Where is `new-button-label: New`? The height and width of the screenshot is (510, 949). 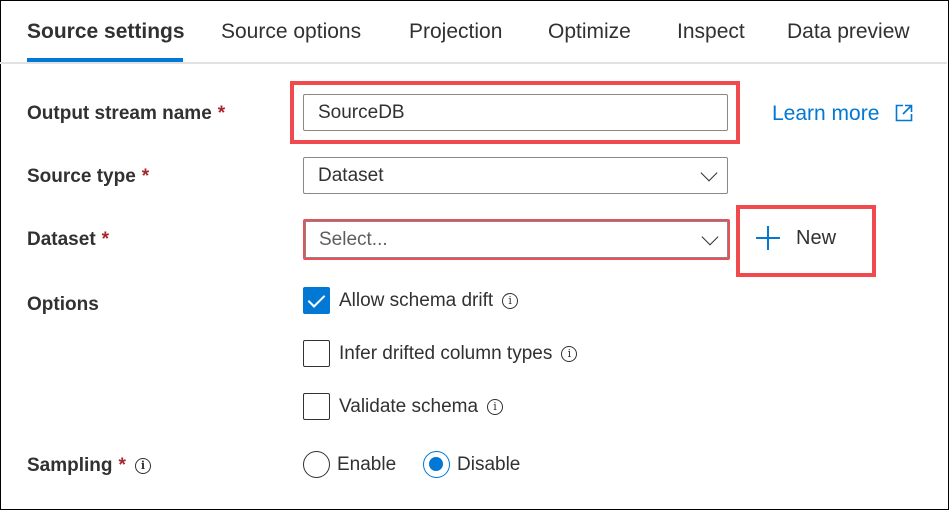 new-button-label: New is located at coordinates (816, 237).